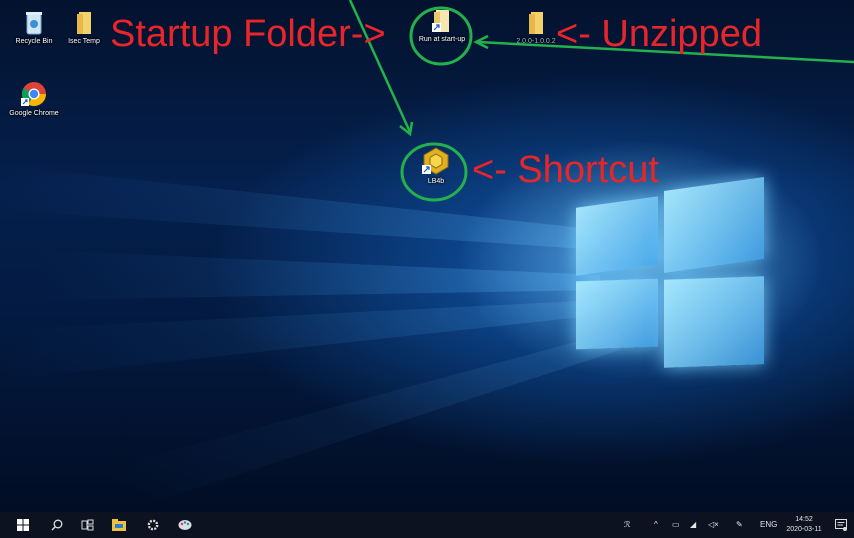 The image size is (854, 538). What do you see at coordinates (804, 529) in the screenshot?
I see `clock-date: 2020-03-11` at bounding box center [804, 529].